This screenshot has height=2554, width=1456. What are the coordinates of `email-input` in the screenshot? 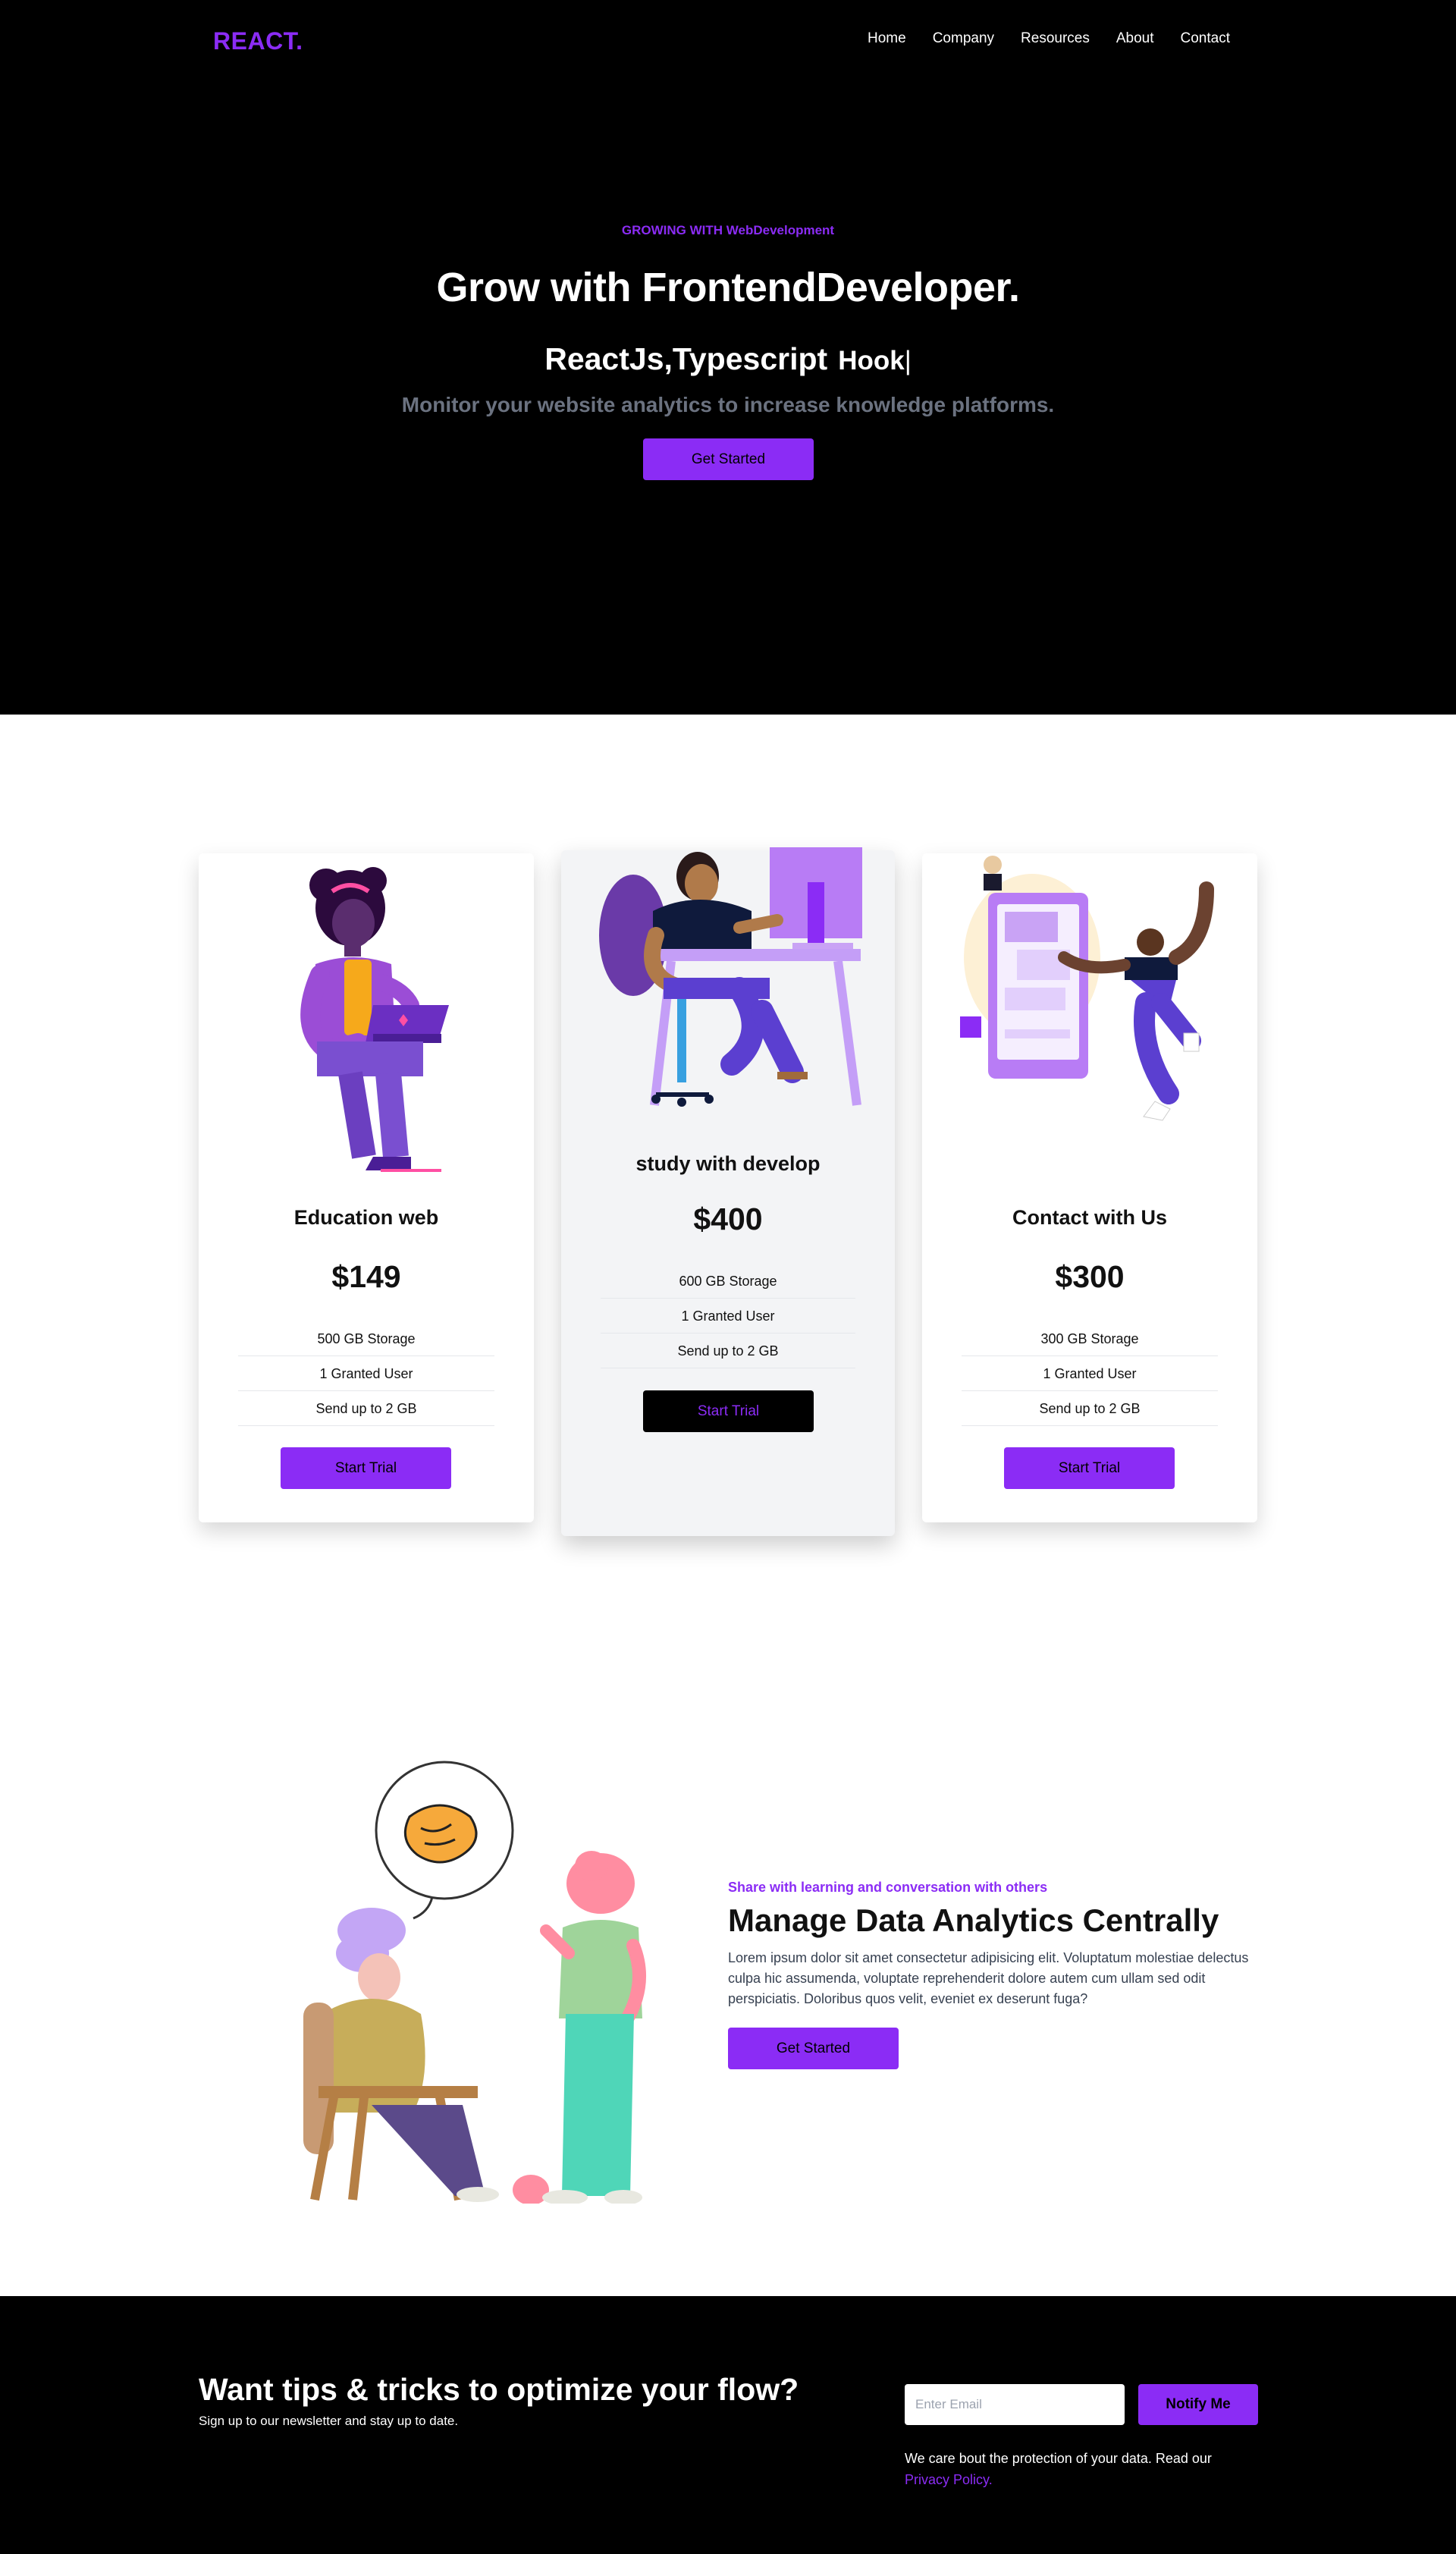 It's located at (1015, 2404).